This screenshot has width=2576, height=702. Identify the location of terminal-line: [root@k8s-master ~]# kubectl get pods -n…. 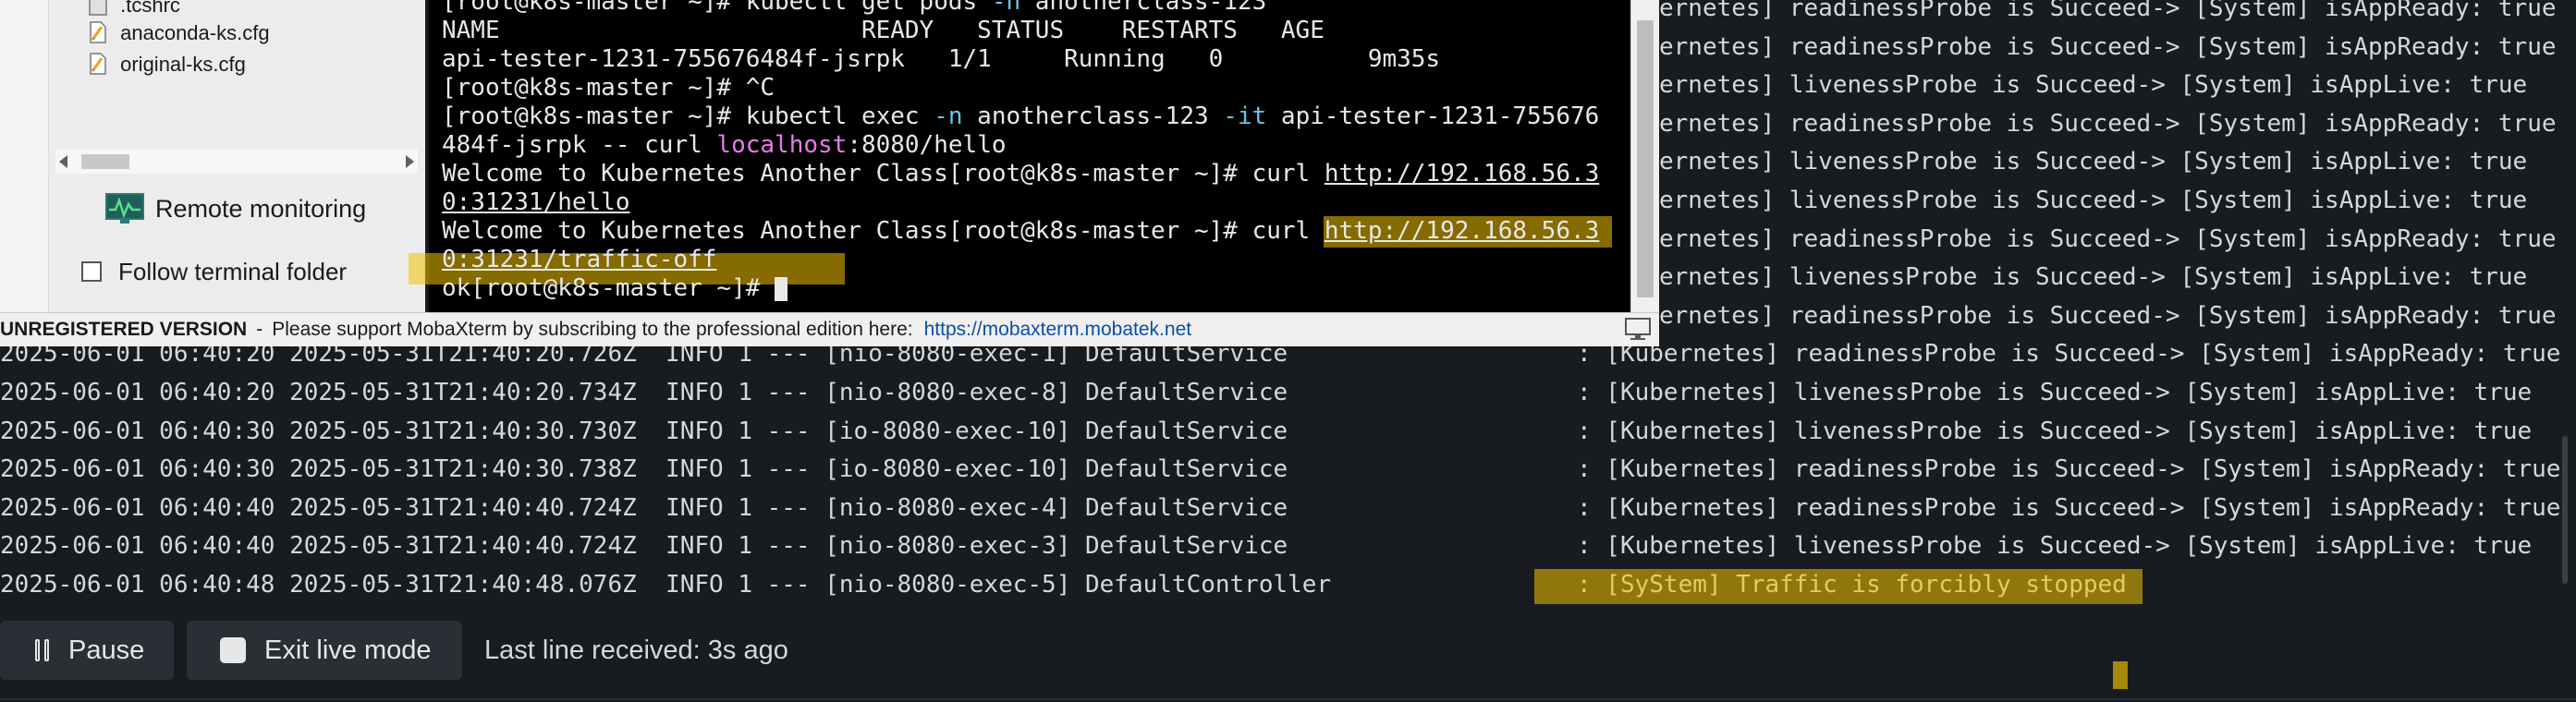
(854, 8).